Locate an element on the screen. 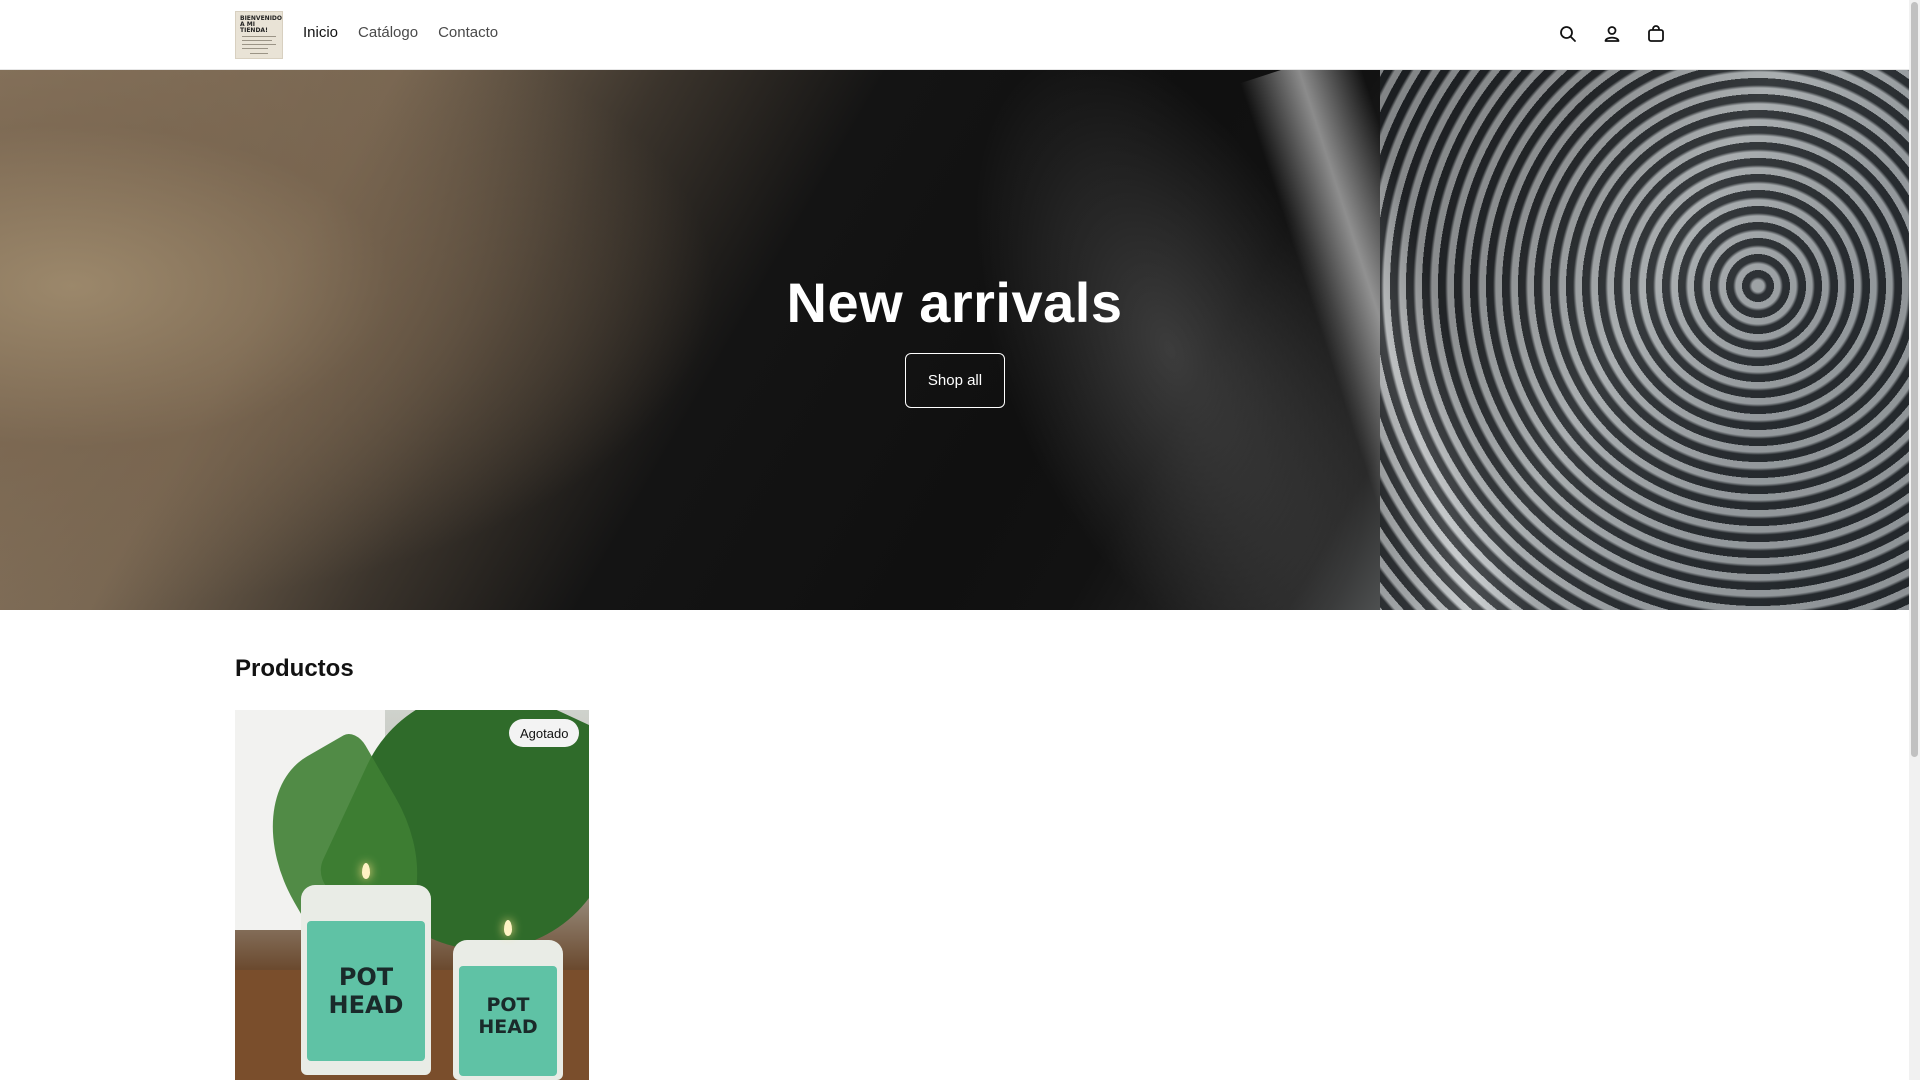 The height and width of the screenshot is (1080, 1920). sold-out-badge: Agotado is located at coordinates (544, 733).